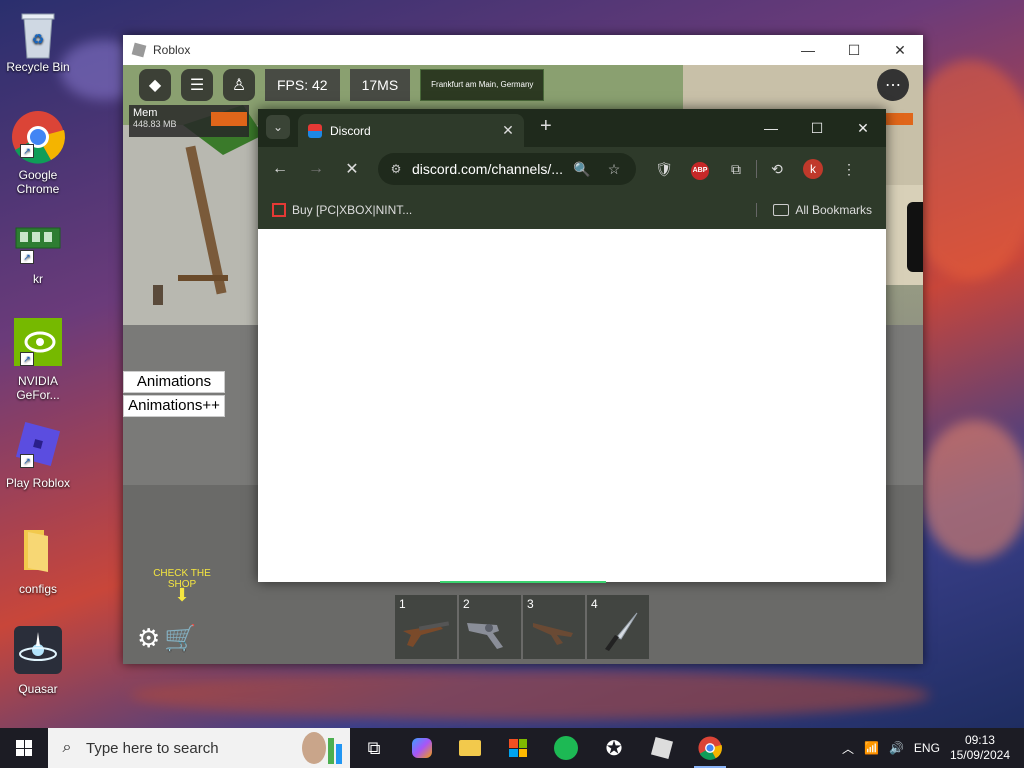 Image resolution: width=1024 pixels, height=768 pixels. What do you see at coordinates (316, 169) in the screenshot?
I see `forward-button: →` at bounding box center [316, 169].